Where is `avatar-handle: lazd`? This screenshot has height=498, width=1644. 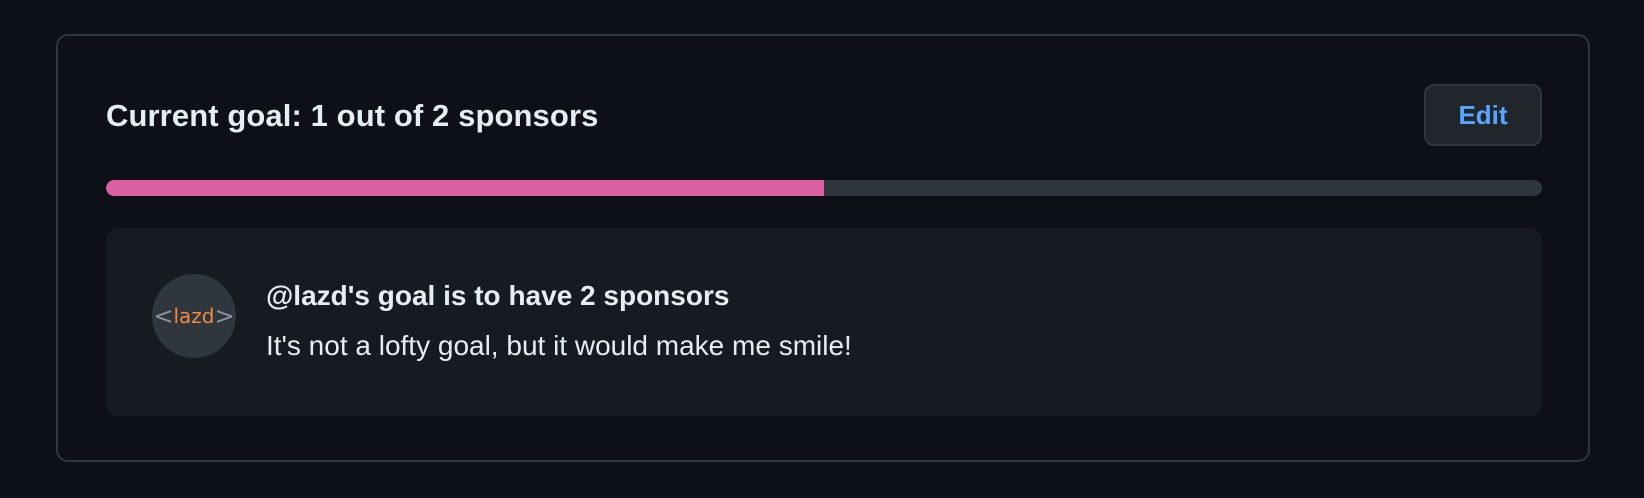 avatar-handle: lazd is located at coordinates (194, 316).